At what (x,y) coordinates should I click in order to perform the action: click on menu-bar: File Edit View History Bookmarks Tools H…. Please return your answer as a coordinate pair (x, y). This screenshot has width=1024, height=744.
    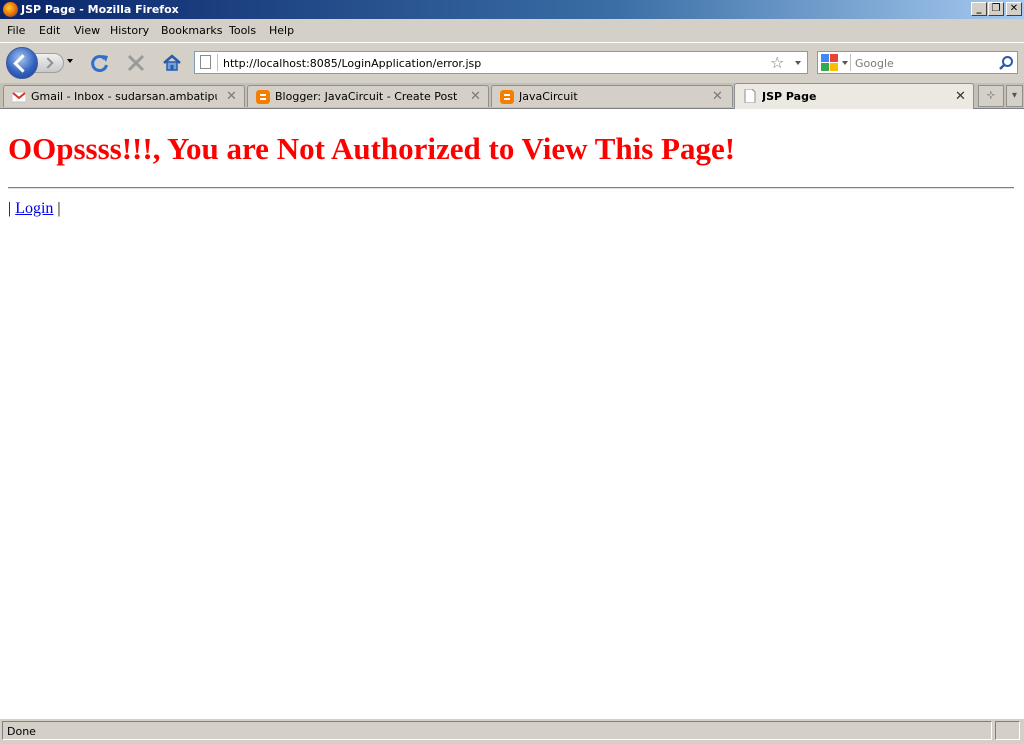
    Looking at the image, I should click on (512, 31).